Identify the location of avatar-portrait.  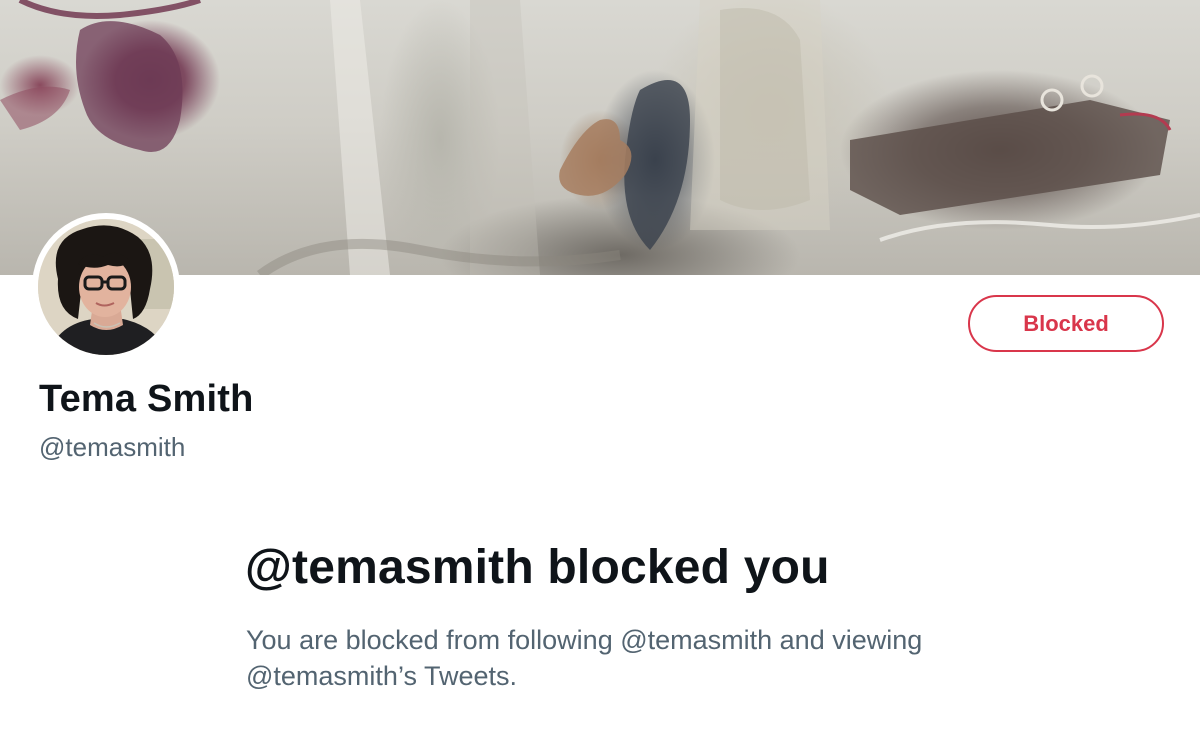
(106, 287).